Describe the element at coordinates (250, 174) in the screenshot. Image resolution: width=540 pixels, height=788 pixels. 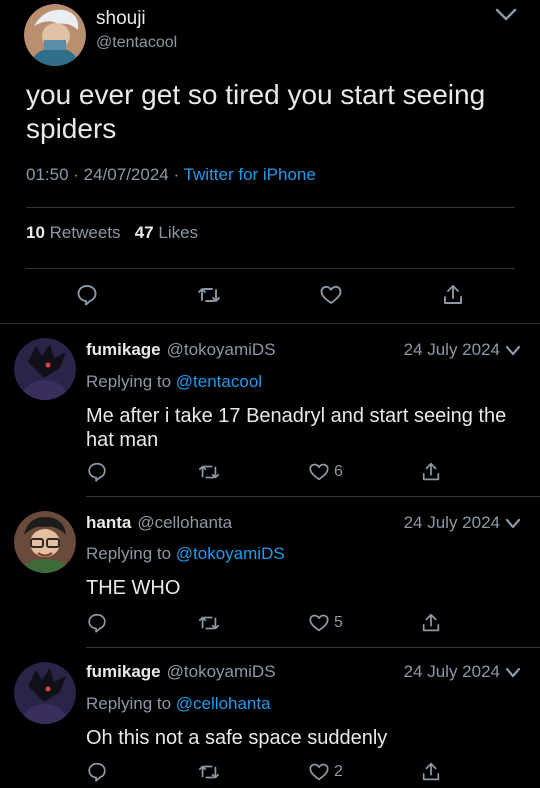
I see `tweet-source-link: Twitter for iPhone` at that location.